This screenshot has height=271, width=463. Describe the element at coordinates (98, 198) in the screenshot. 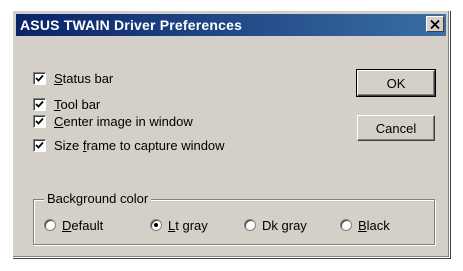

I see `background-color-title: Background color` at that location.